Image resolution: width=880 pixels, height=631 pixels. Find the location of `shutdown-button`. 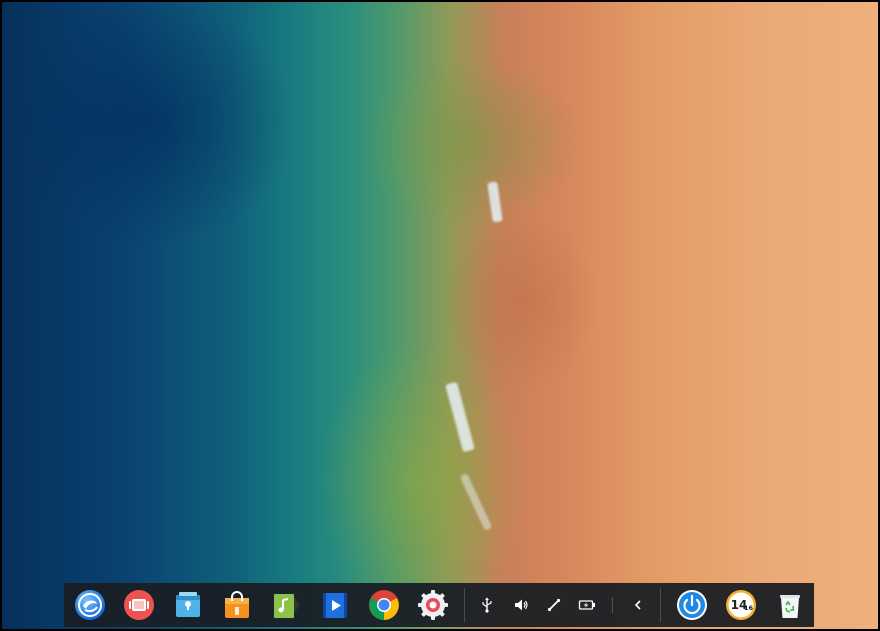

shutdown-button is located at coordinates (691, 605).